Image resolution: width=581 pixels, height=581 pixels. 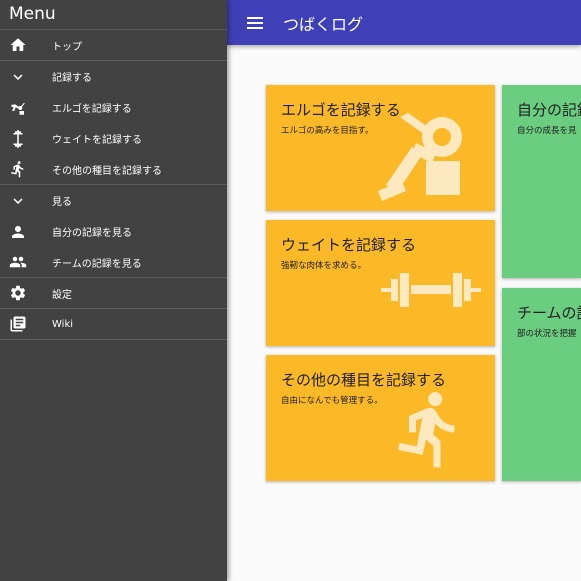 I want to click on person-icon, so click(x=18, y=232).